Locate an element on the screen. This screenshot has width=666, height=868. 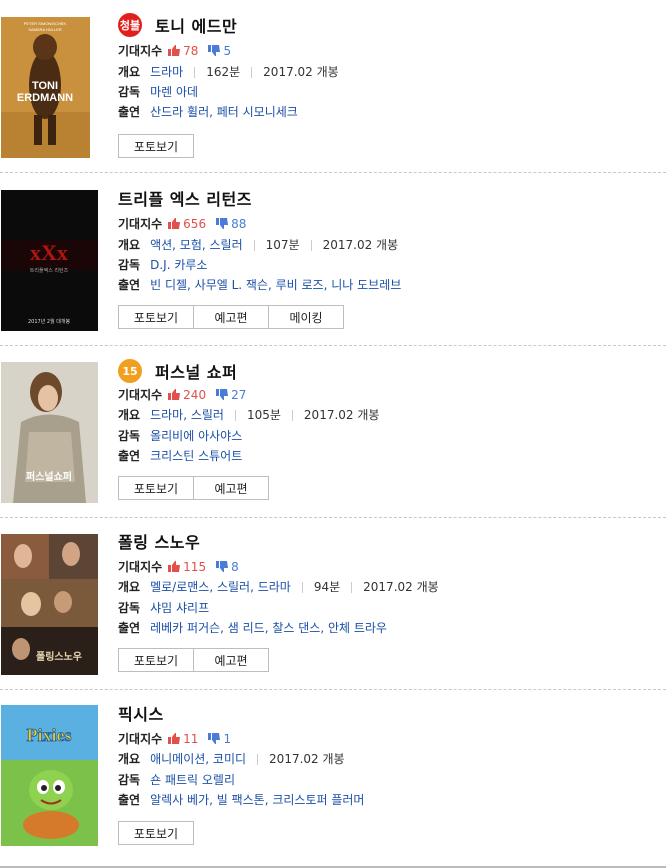
genre: 멜로/로맨스, 스릴러, 드라마 is located at coordinates (220, 587).